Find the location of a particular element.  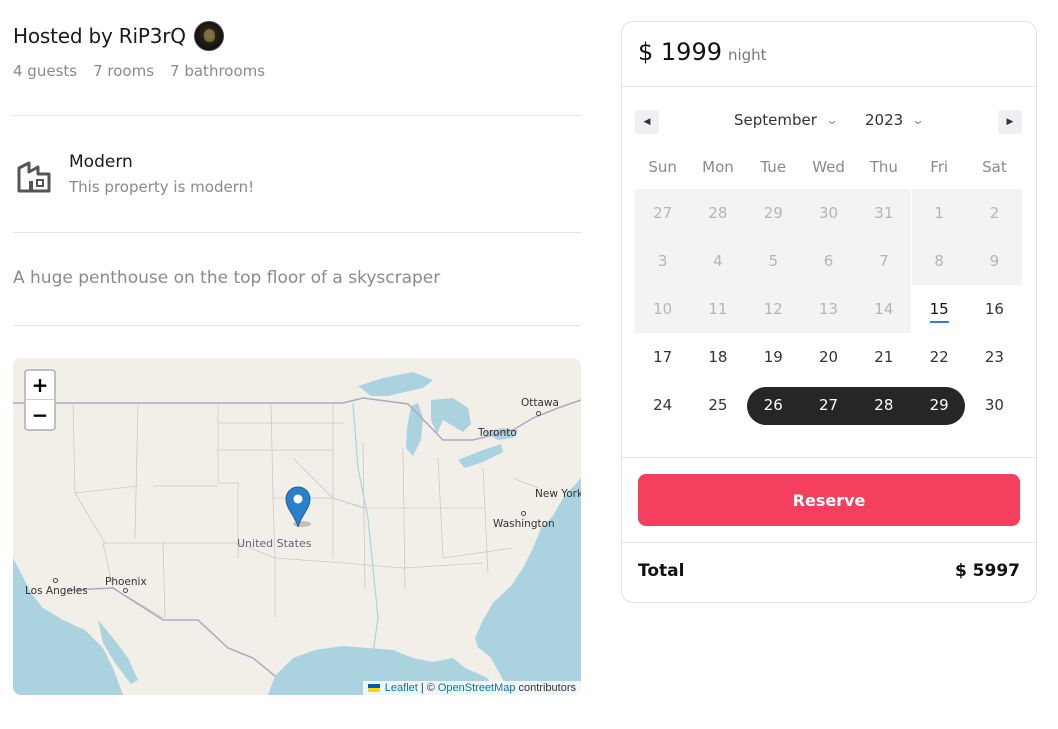

calendar-day: 13 is located at coordinates (828, 309).